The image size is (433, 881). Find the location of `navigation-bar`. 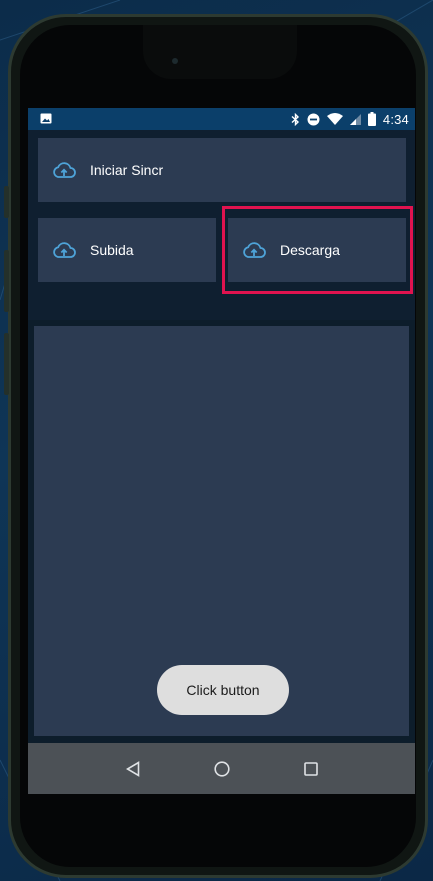

navigation-bar is located at coordinates (221, 768).